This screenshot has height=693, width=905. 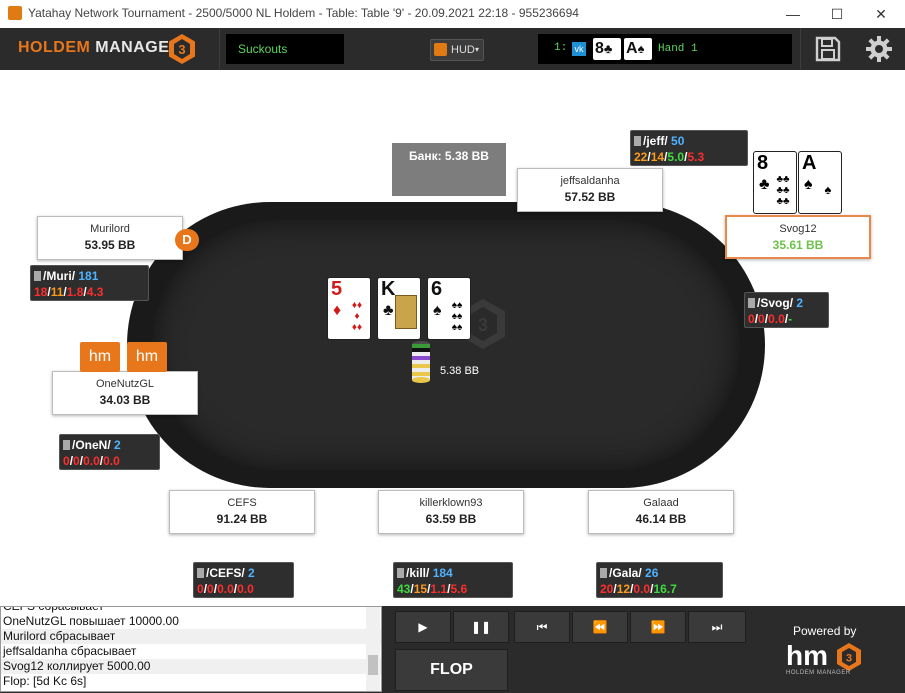 I want to click on board-card: K ♣, so click(x=399, y=308).